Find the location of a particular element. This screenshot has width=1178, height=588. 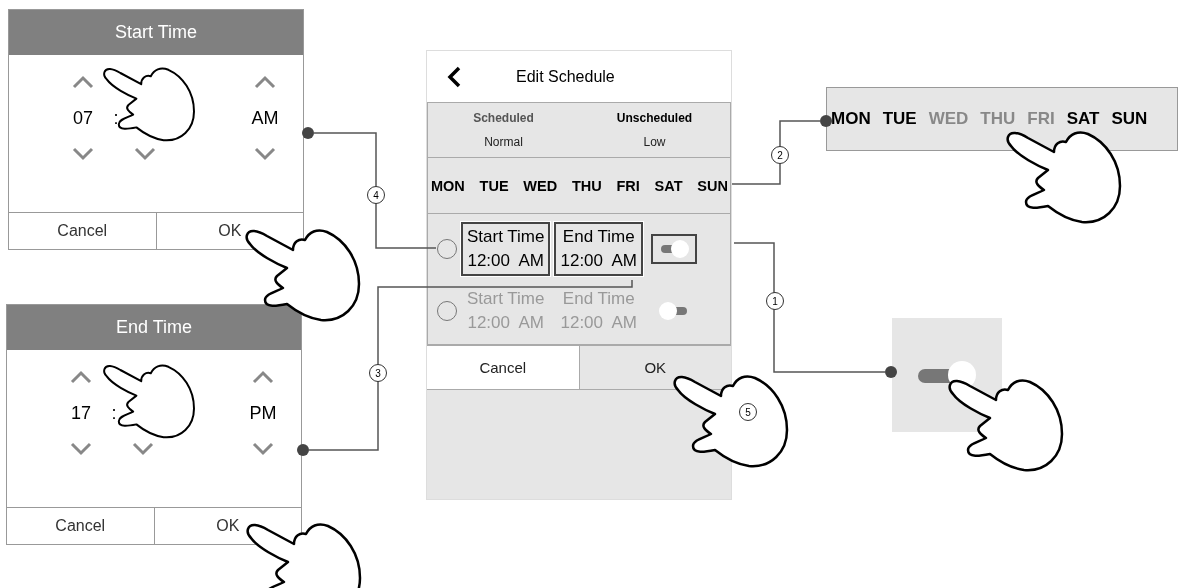

callout-number: 1 is located at coordinates (775, 301).